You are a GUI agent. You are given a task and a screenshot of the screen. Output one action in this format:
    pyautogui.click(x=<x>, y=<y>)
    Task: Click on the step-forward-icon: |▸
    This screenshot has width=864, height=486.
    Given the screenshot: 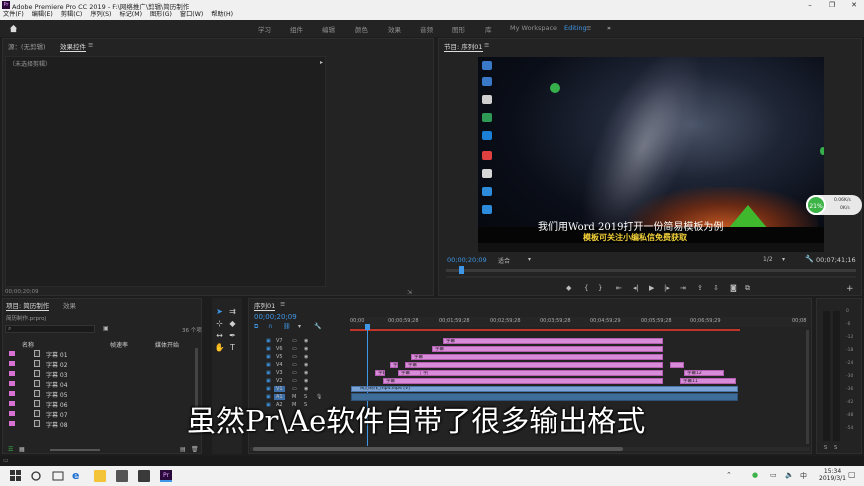 What is the action you would take?
    pyautogui.click(x=667, y=288)
    